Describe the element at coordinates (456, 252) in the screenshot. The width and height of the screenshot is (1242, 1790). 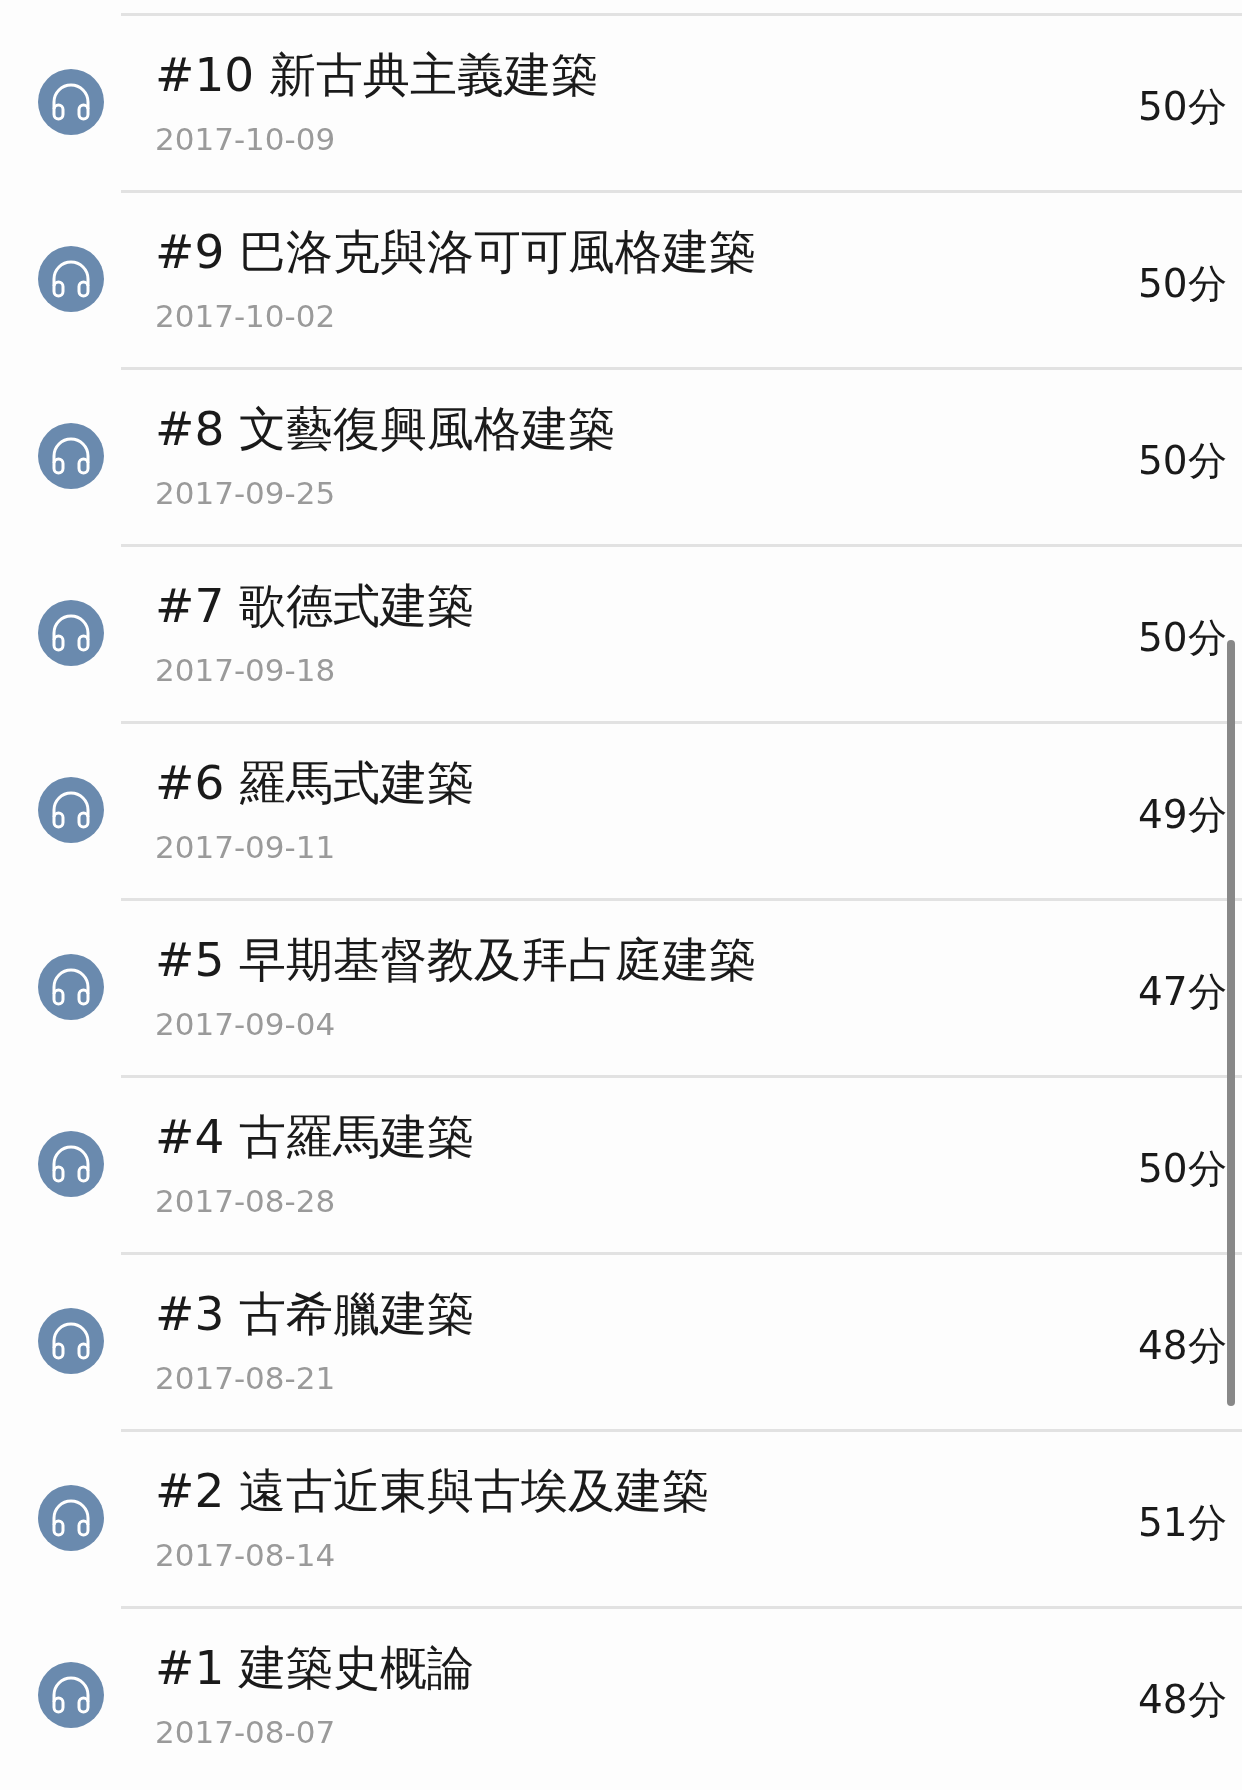
I see `episode-title: #9 巴洛克與洛可可風格建築` at that location.